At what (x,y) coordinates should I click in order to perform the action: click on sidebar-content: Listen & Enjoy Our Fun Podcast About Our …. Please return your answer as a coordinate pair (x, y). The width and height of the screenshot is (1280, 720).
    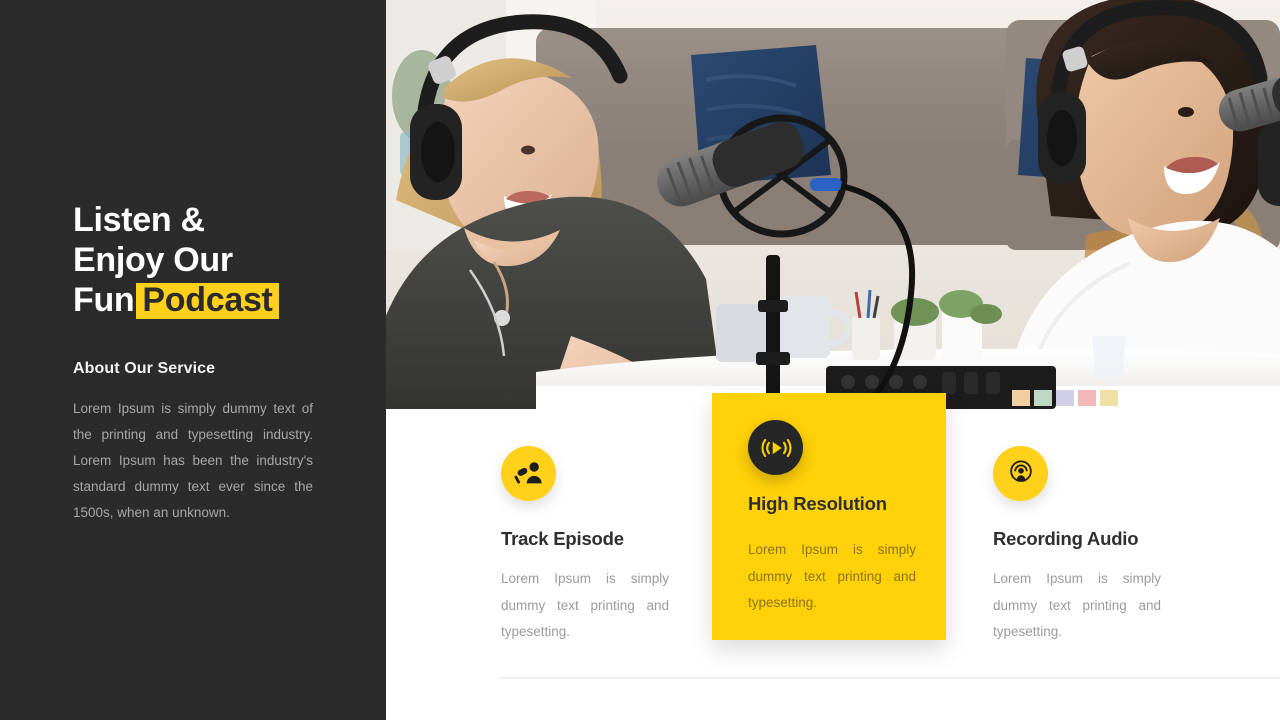
    Looking at the image, I should click on (200, 363).